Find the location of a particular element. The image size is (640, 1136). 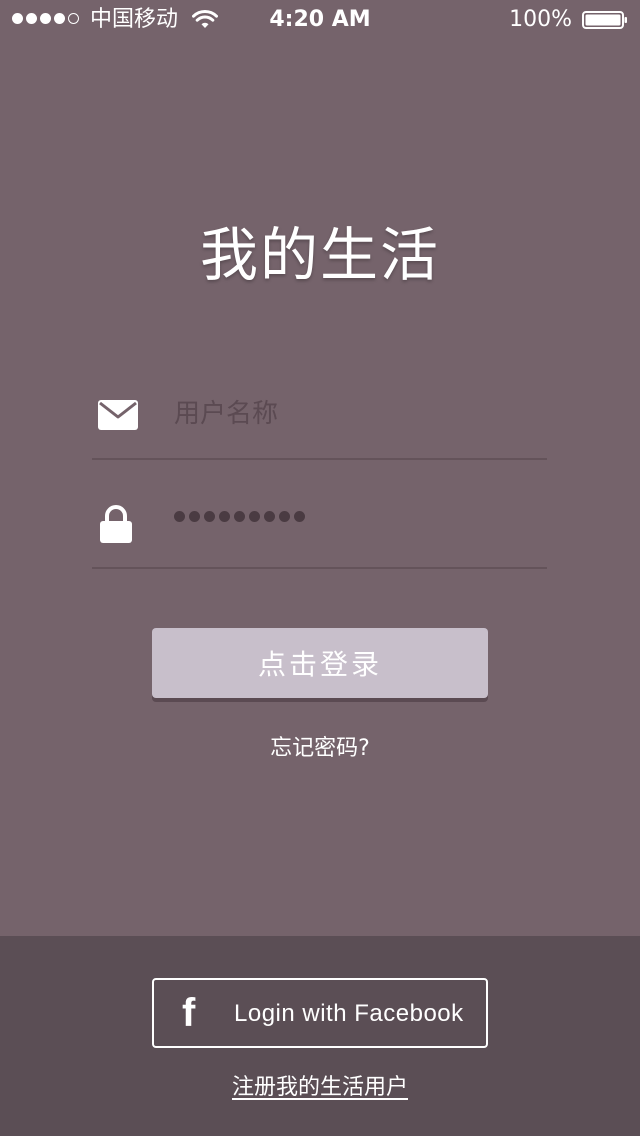

forgot-password-link: 忘记密码? is located at coordinates (320, 749).